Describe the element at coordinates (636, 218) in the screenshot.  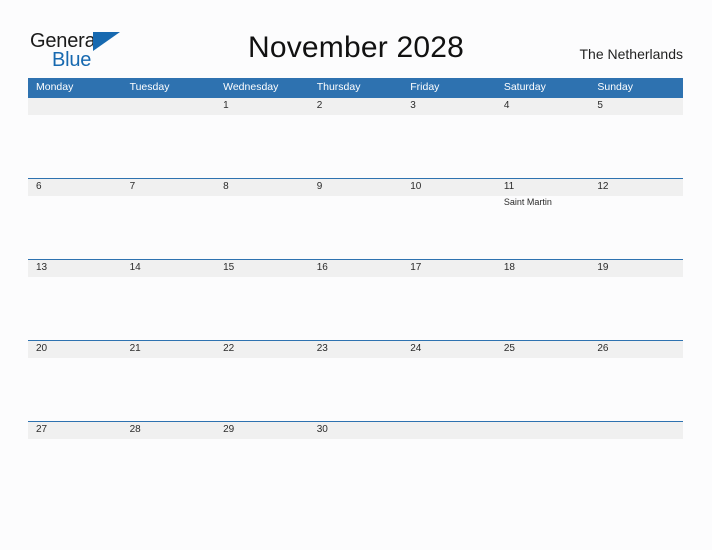
I see `day-cell: 12` at that location.